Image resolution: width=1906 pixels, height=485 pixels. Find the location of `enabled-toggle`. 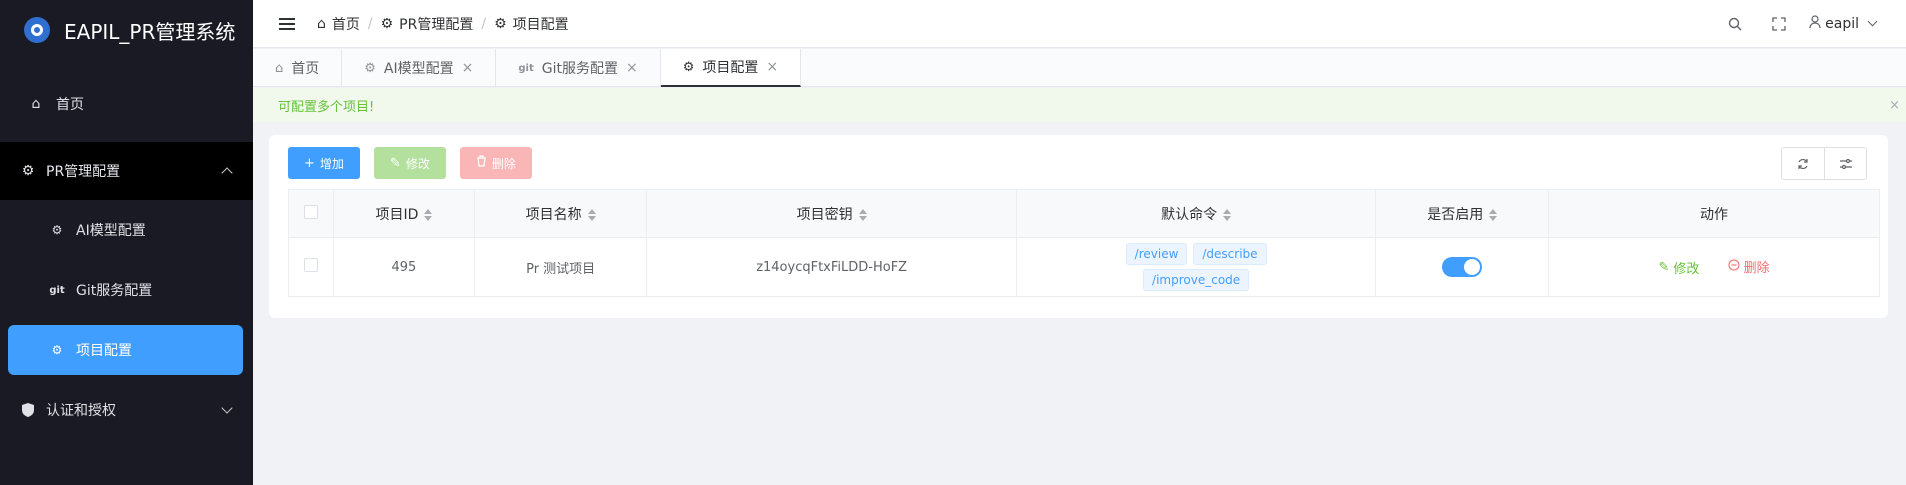

enabled-toggle is located at coordinates (1462, 267).